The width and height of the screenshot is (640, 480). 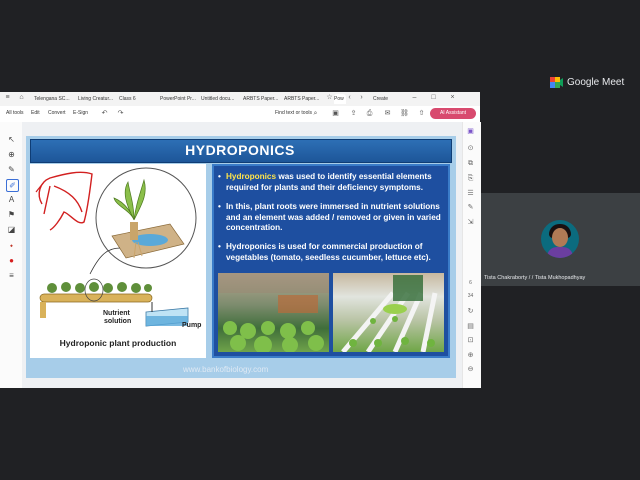 What do you see at coordinates (452, 97) in the screenshot?
I see `close-icon: ×` at bounding box center [452, 97].